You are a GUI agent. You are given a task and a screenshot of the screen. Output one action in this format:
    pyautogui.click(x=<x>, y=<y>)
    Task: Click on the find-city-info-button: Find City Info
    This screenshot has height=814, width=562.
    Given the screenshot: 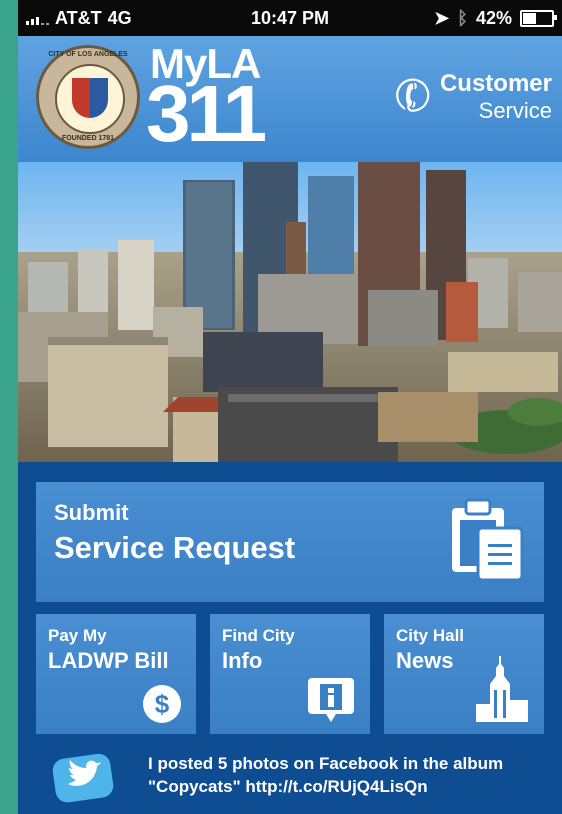 What is the action you would take?
    pyautogui.click(x=290, y=674)
    